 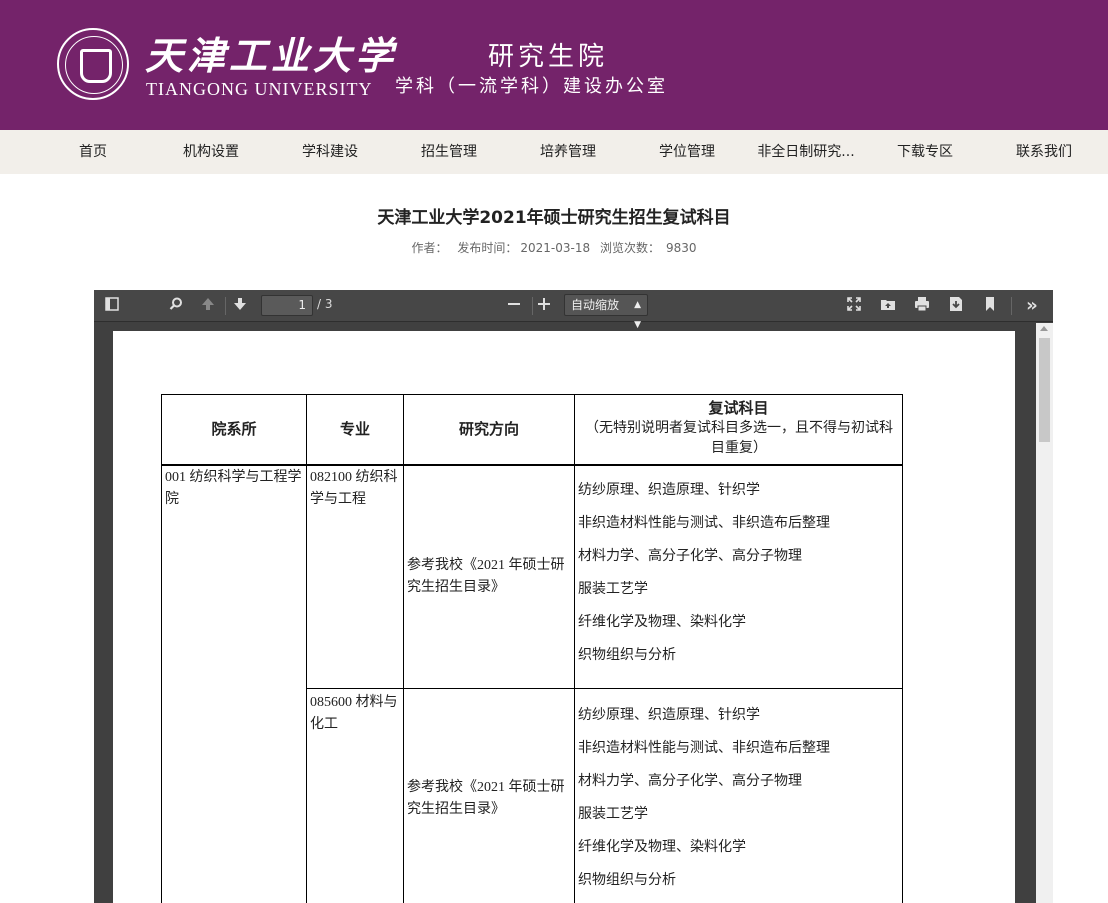 What do you see at coordinates (637, 315) in the screenshot?
I see `chevron-updown-icon: ▲ ▼` at bounding box center [637, 315].